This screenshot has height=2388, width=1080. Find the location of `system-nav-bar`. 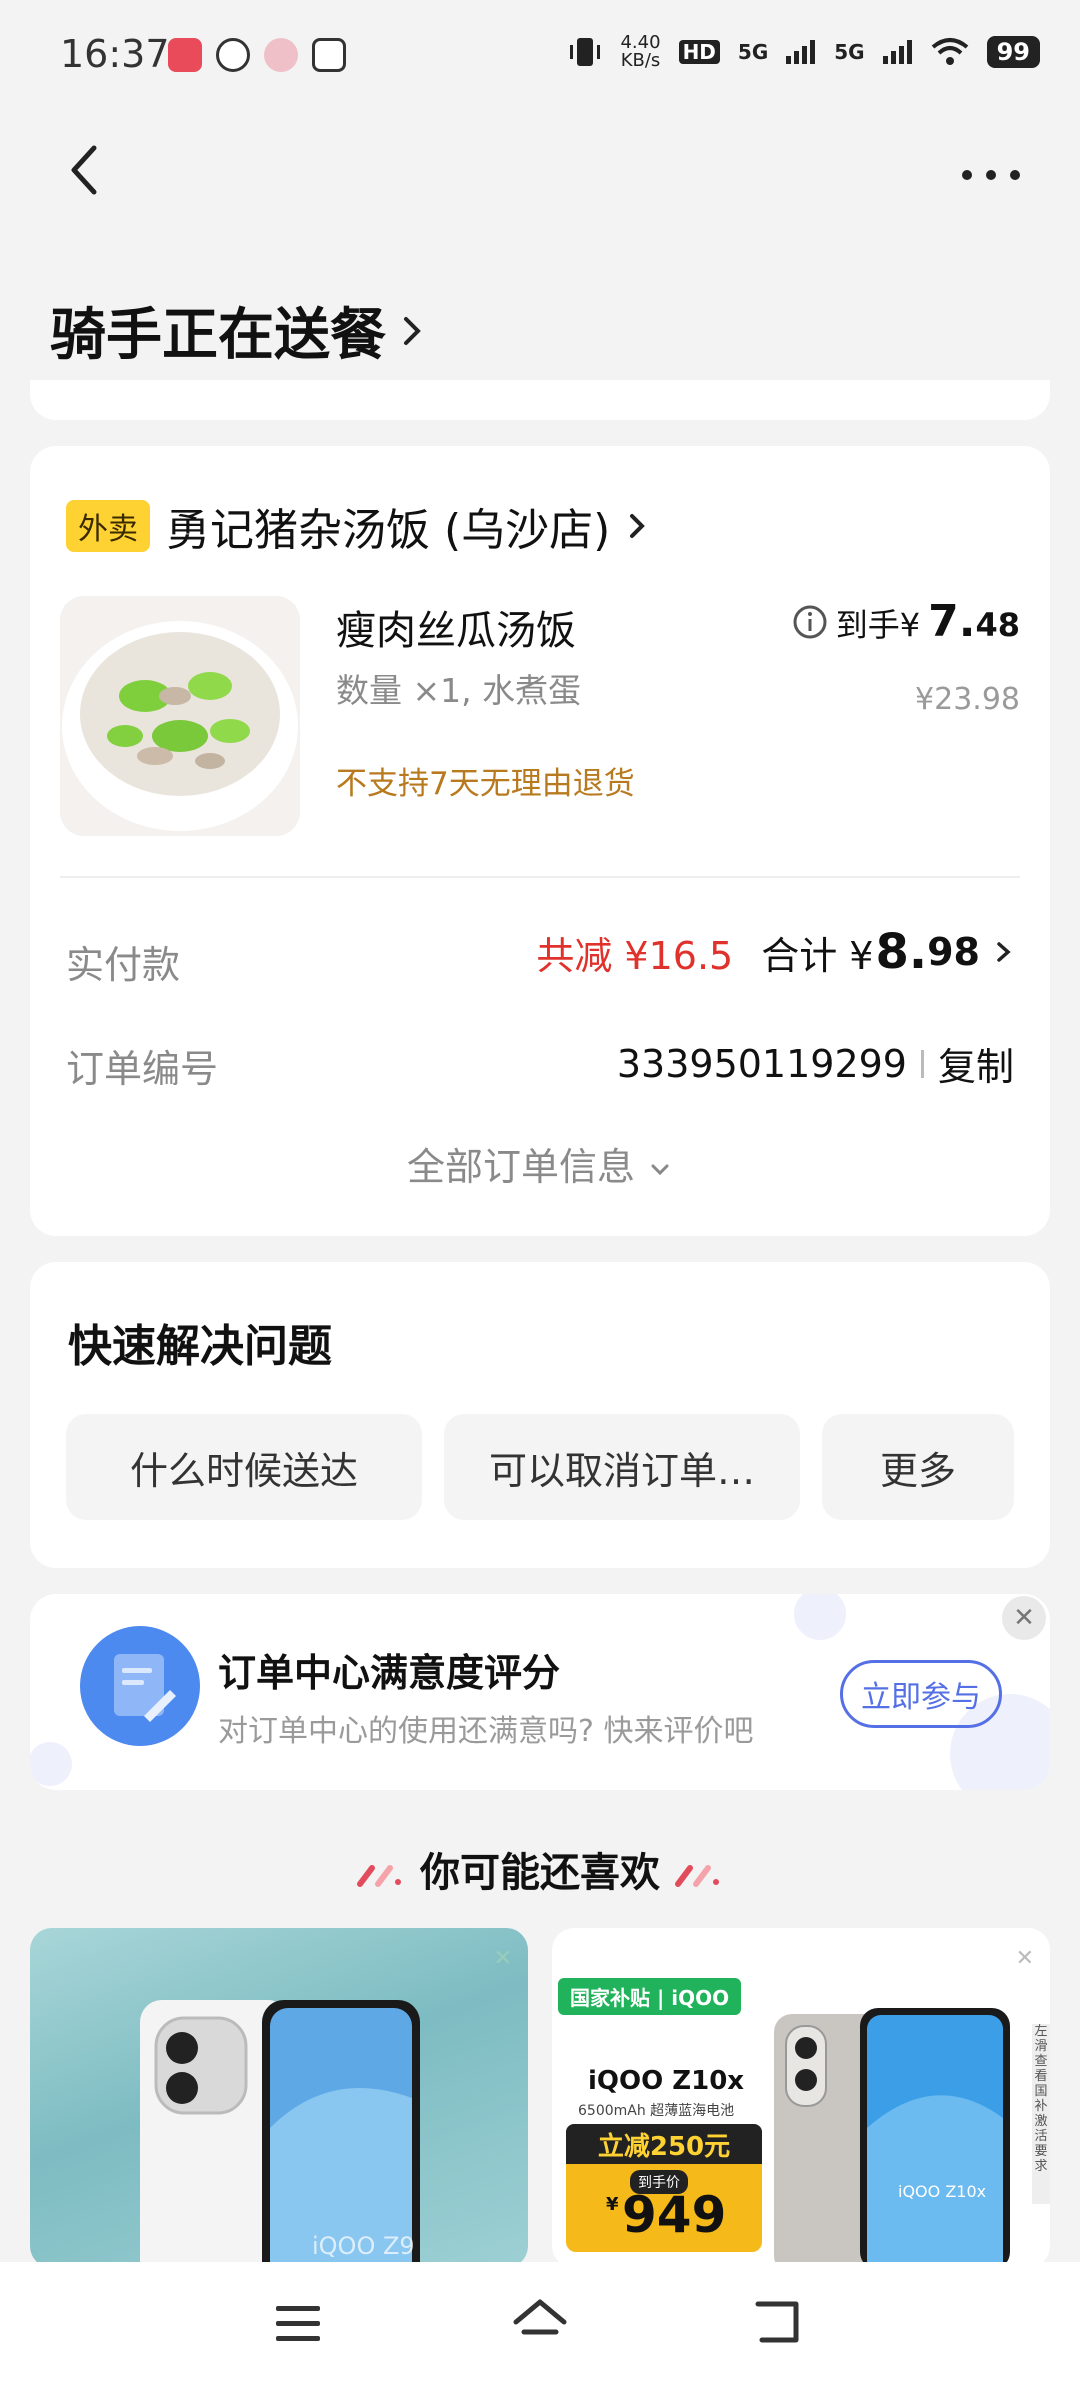

system-nav-bar is located at coordinates (540, 2325).